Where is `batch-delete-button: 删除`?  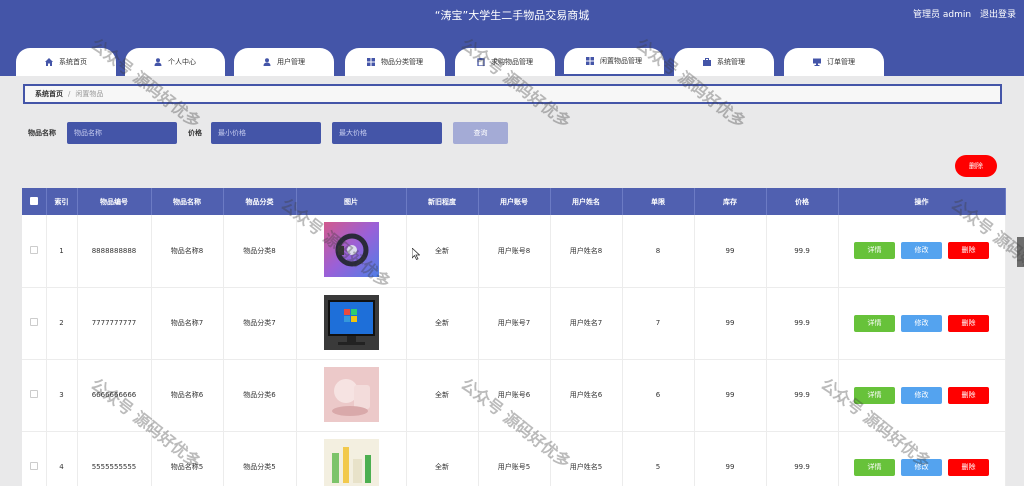 batch-delete-button: 删除 is located at coordinates (976, 166).